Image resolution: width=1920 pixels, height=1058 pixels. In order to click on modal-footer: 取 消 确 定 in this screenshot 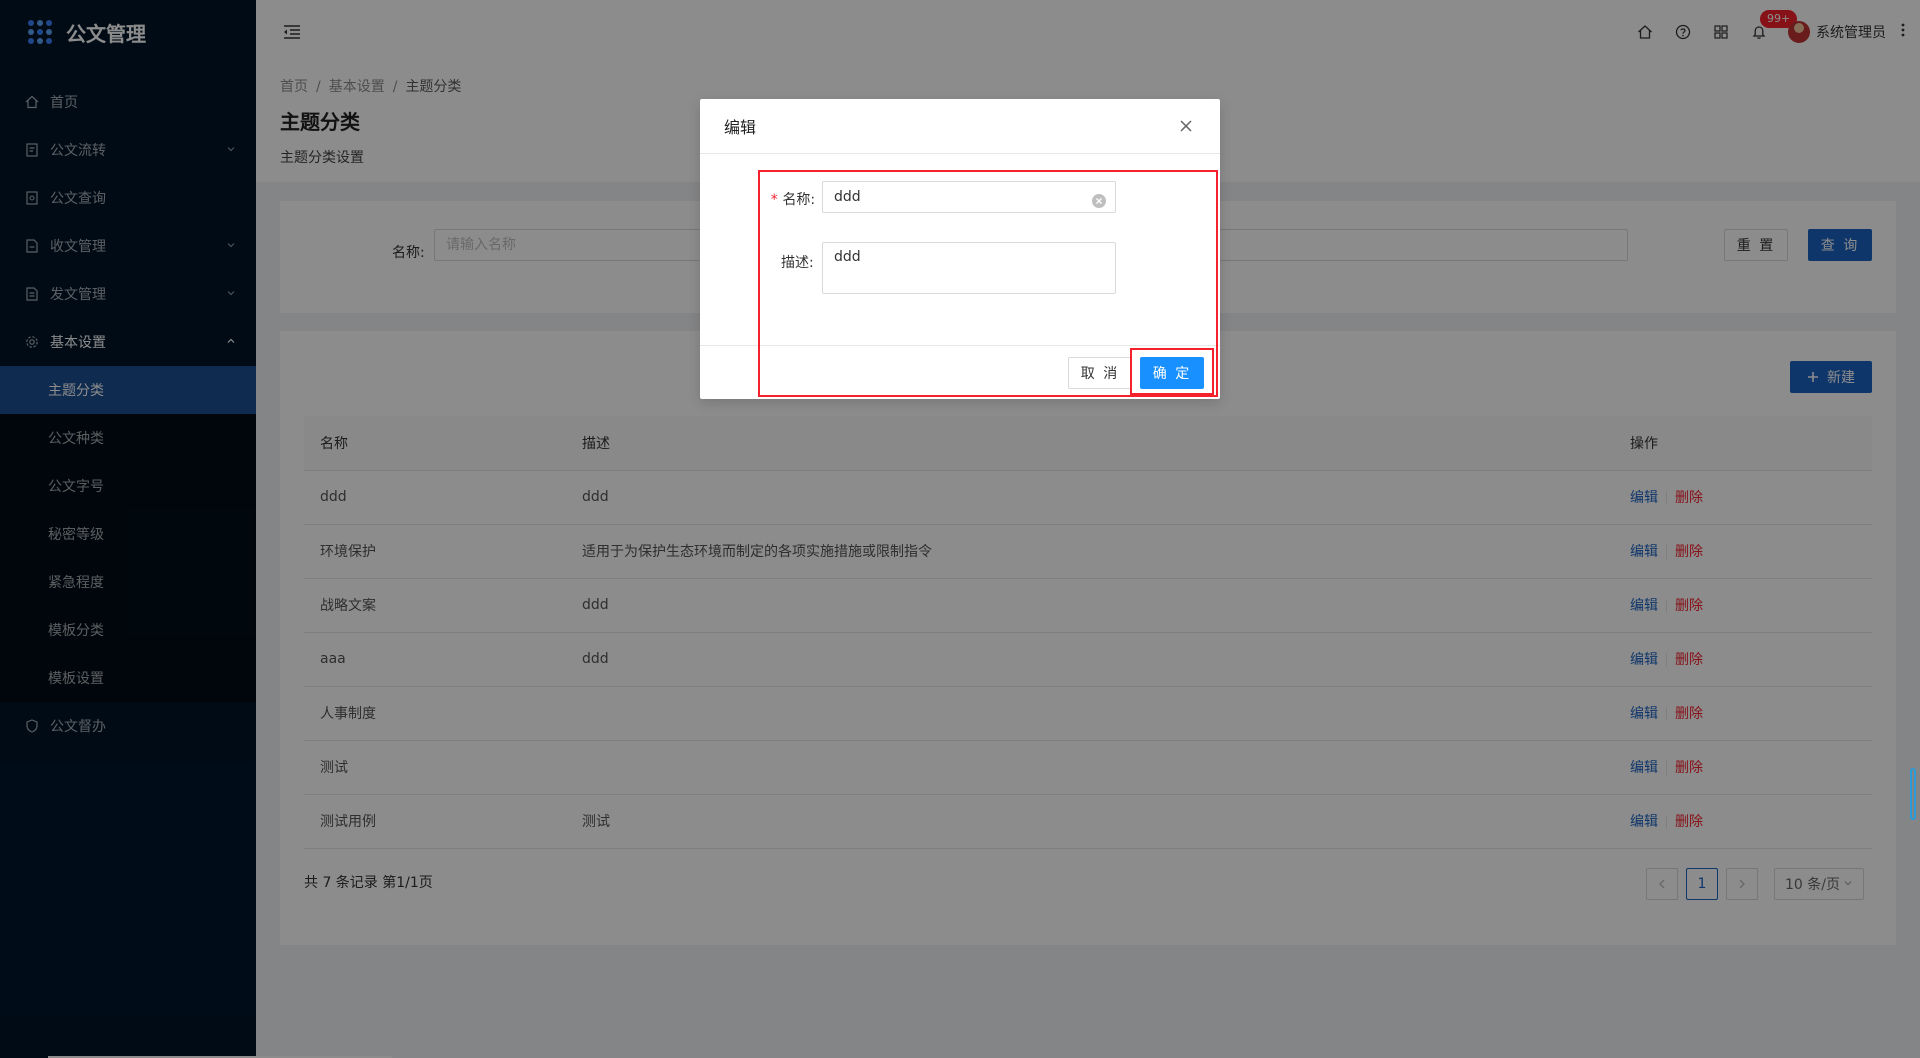, I will do `click(960, 372)`.